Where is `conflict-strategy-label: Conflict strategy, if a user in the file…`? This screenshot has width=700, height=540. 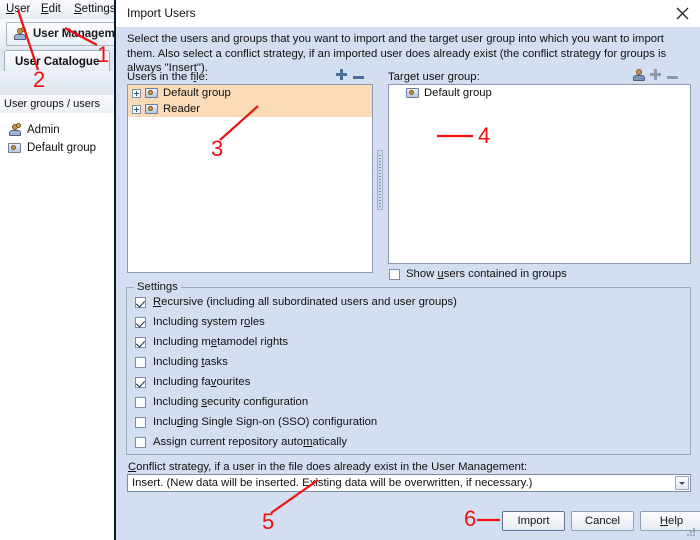 conflict-strategy-label: Conflict strategy, if a user in the file… is located at coordinates (328, 467).